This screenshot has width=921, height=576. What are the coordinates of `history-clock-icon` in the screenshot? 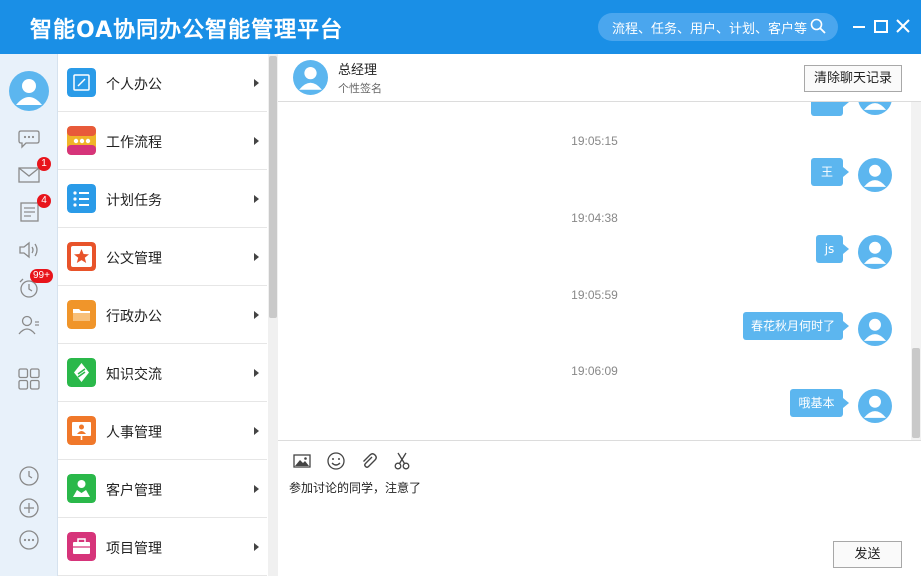 It's located at (29, 476).